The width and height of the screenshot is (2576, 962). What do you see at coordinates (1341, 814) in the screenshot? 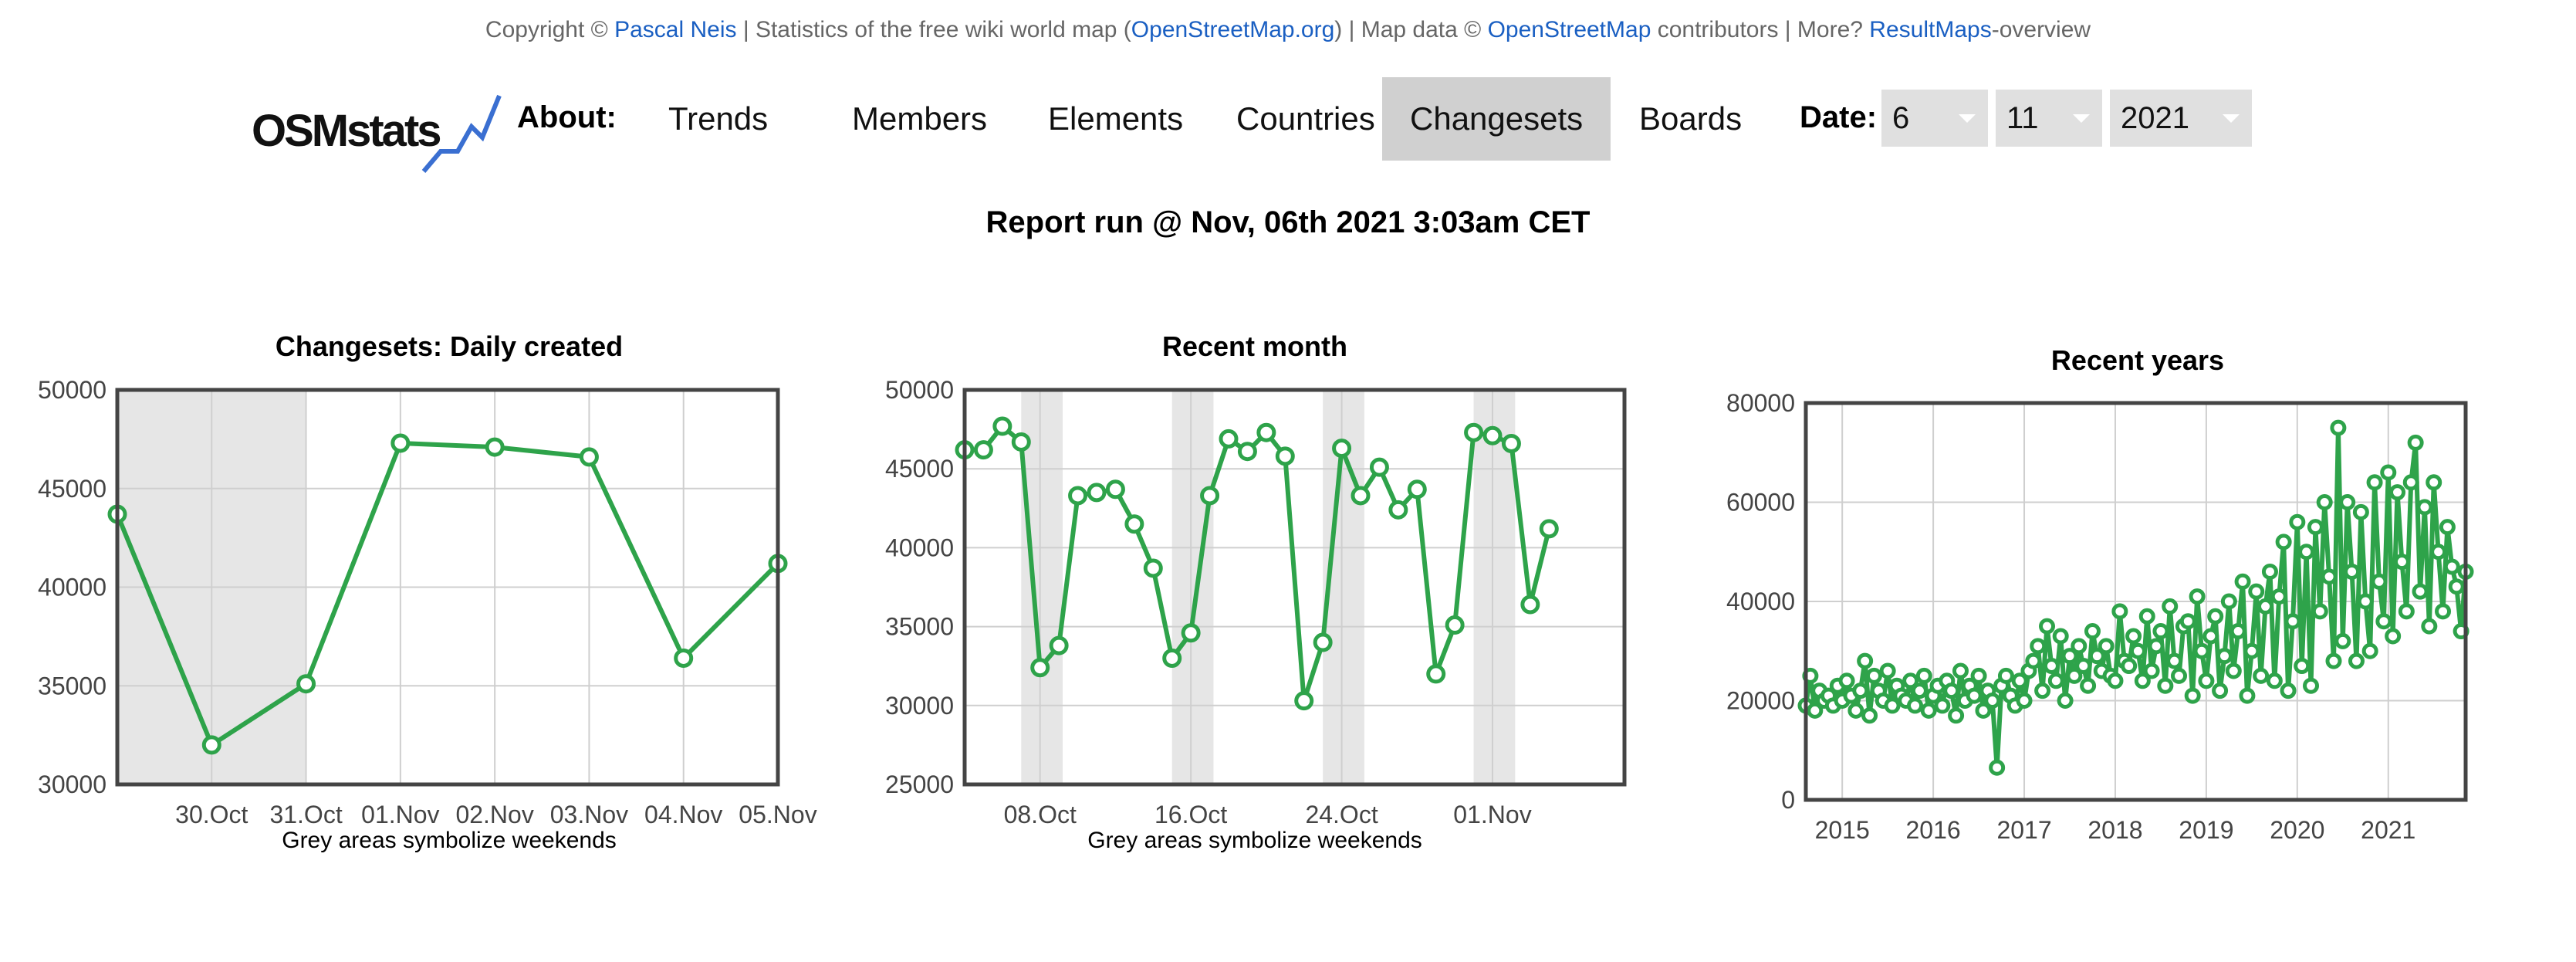
I see `x-tick-label: 24.Oct` at bounding box center [1341, 814].